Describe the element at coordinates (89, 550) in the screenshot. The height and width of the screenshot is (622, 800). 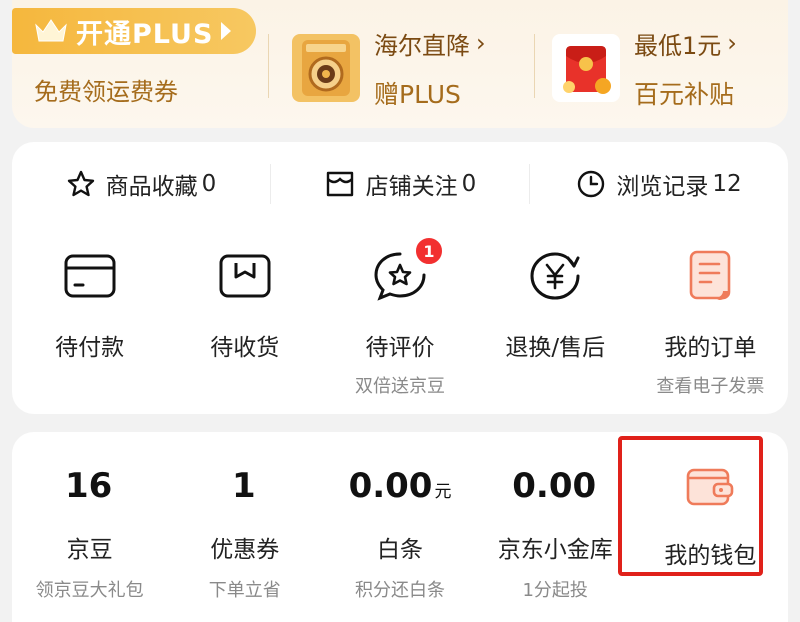
I see `asset-label: 京豆` at that location.